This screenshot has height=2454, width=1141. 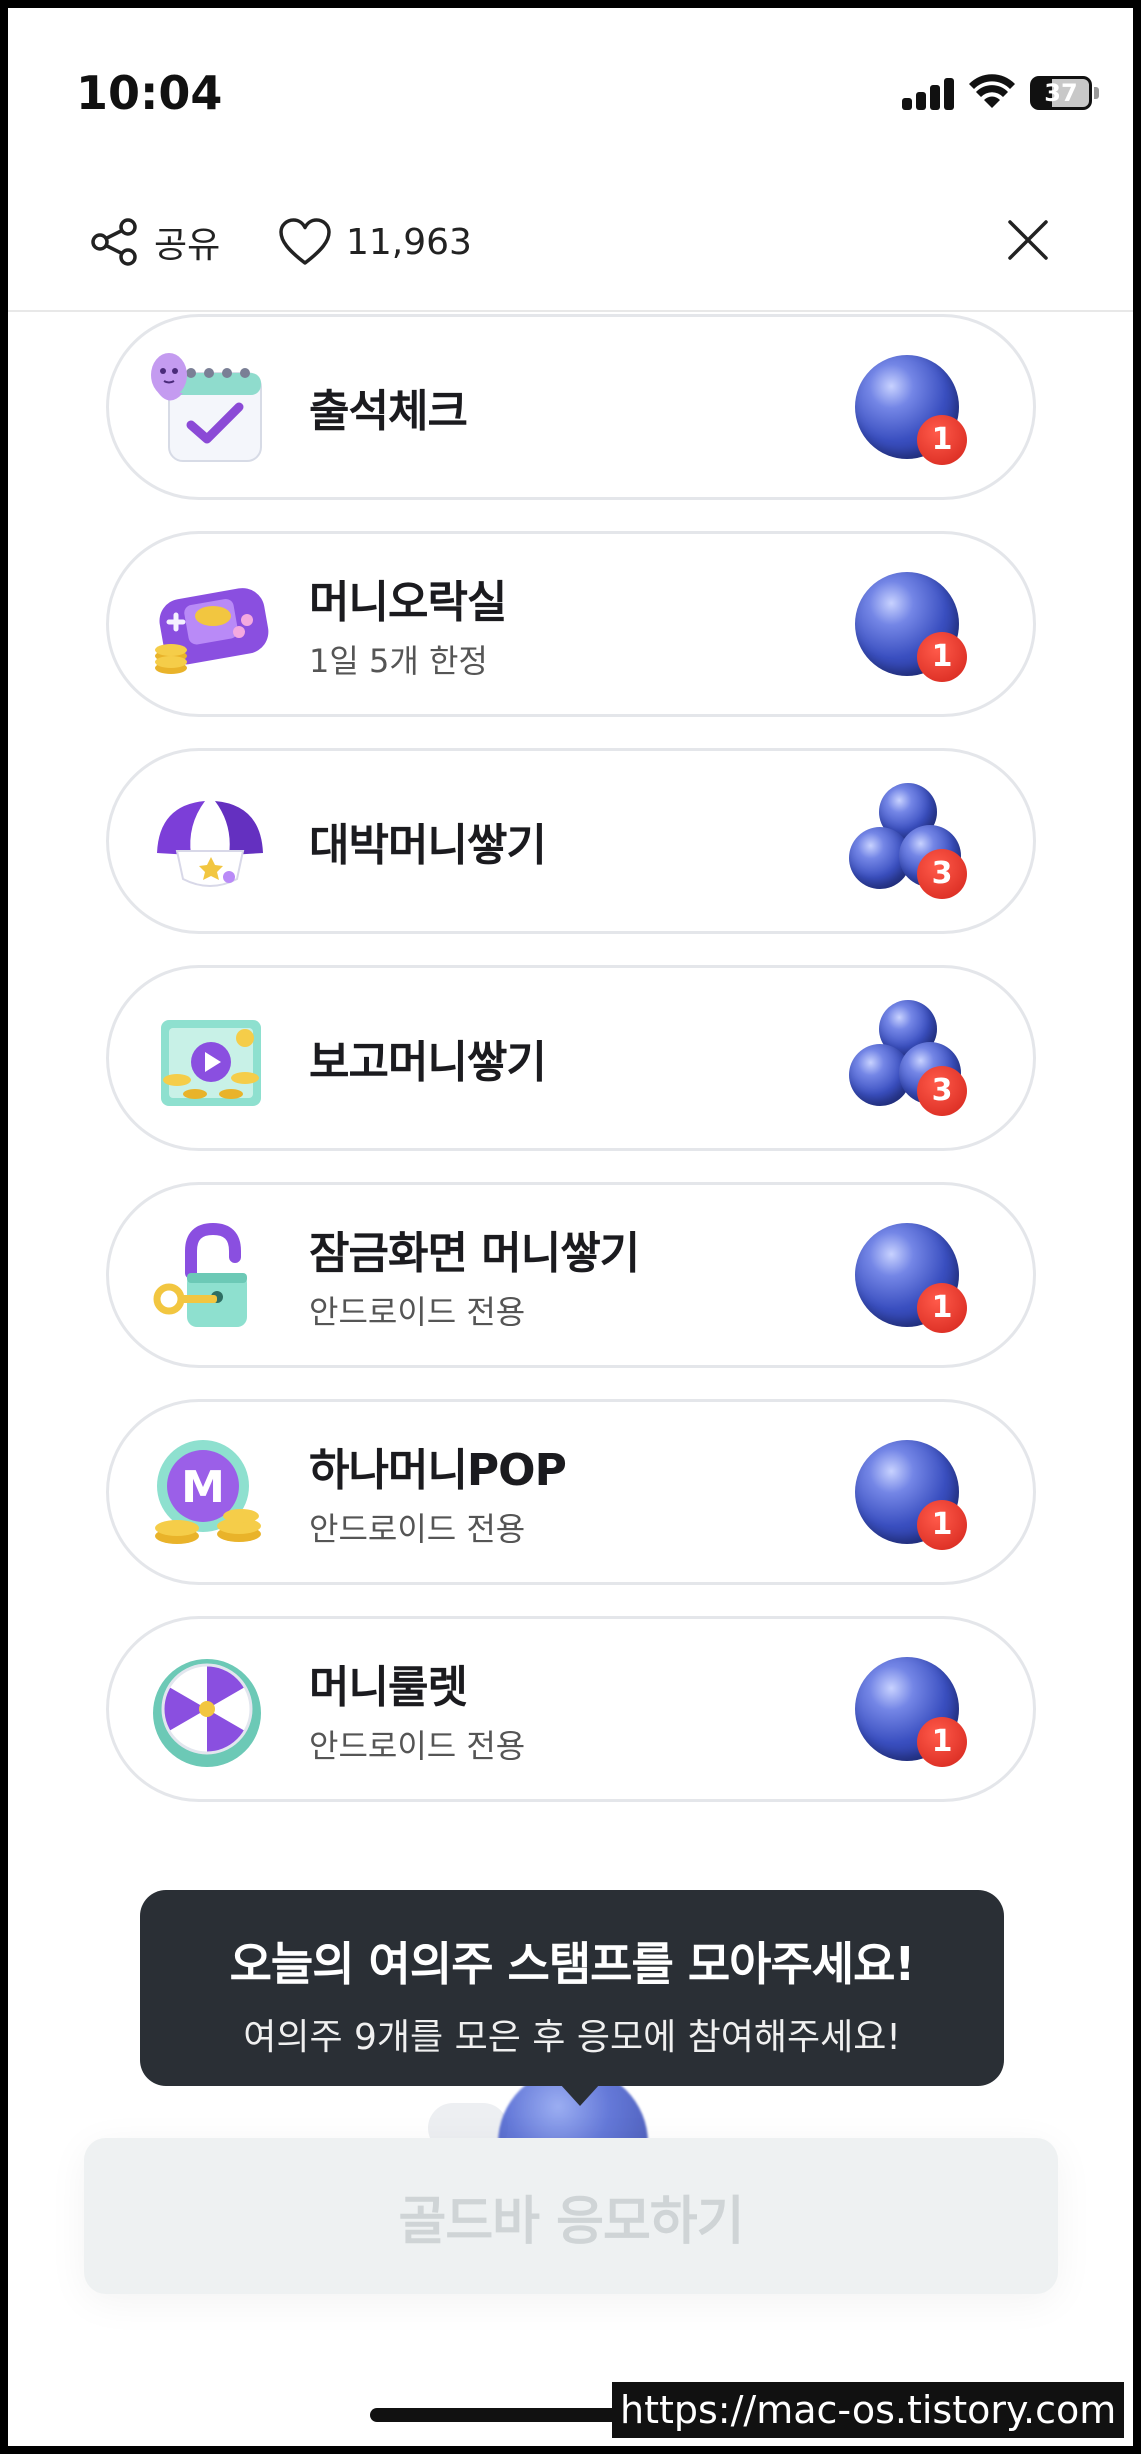 What do you see at coordinates (571, 841) in the screenshot?
I see `mission-item-jackpot: 대박머니쌓기 3` at bounding box center [571, 841].